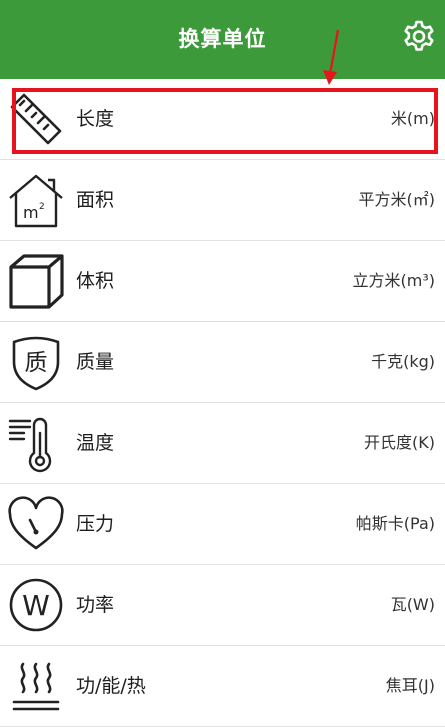 Image resolution: width=445 pixels, height=727 pixels. What do you see at coordinates (222, 200) in the screenshot?
I see `list-item-area: m 2 面积 平方米(㎡)` at bounding box center [222, 200].